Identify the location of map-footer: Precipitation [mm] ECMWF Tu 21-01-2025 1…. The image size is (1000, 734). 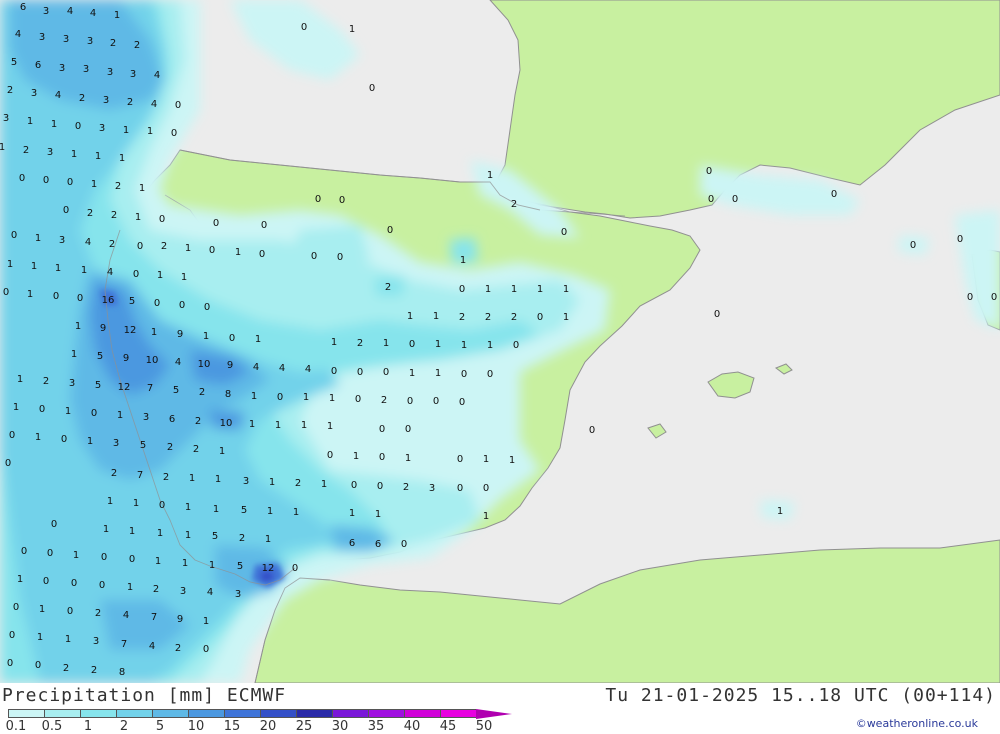
(500, 708).